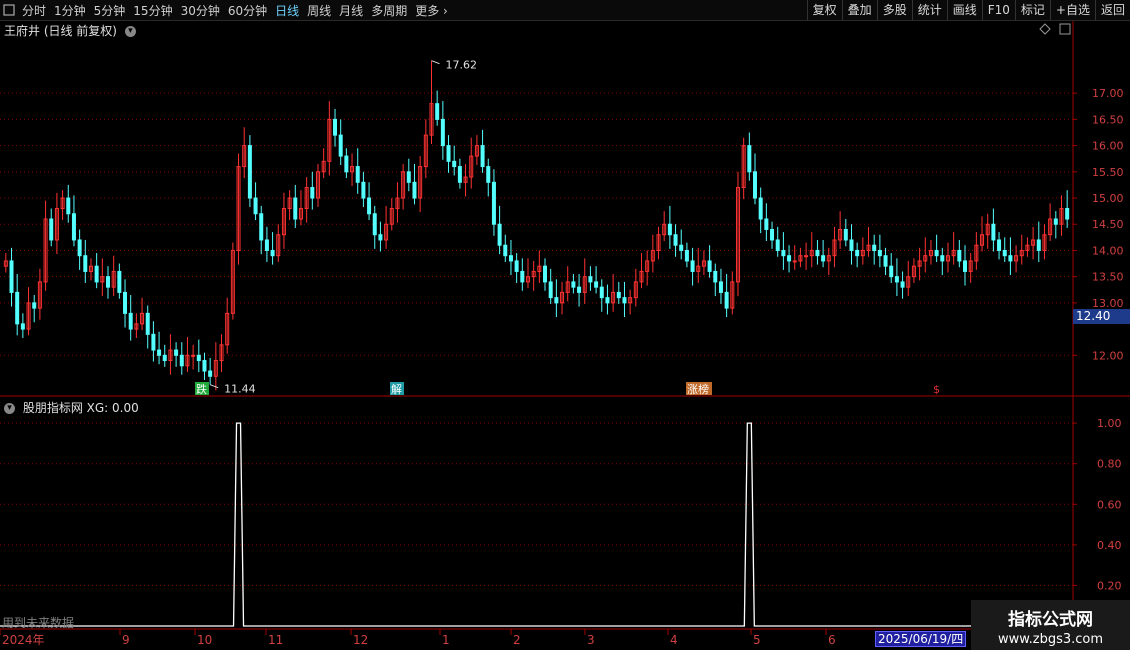 This screenshot has width=1130, height=650. I want to click on period-tab-1: 1分钟, so click(70, 10).